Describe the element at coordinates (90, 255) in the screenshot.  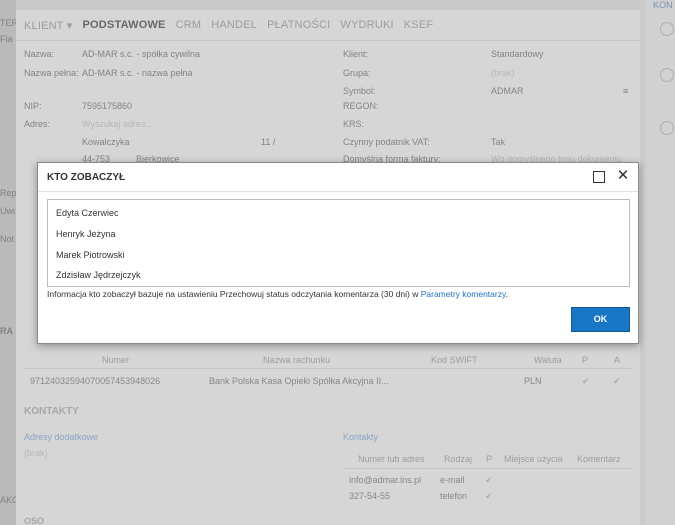
I see `list-item: Marek Piotrowski` at that location.